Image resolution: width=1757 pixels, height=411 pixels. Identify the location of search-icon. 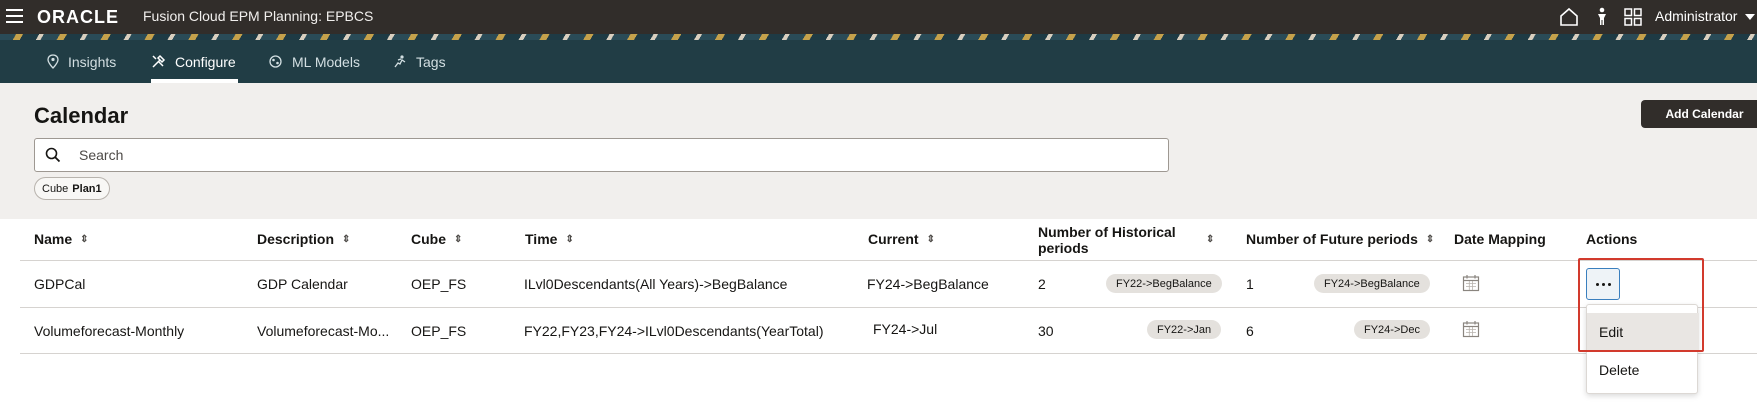
(53, 155).